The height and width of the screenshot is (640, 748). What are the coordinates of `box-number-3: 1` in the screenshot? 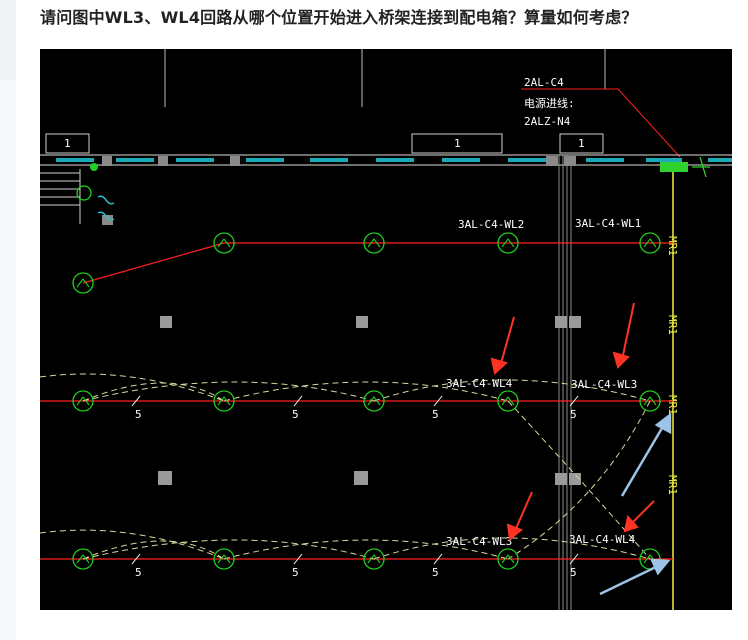 It's located at (581, 143).